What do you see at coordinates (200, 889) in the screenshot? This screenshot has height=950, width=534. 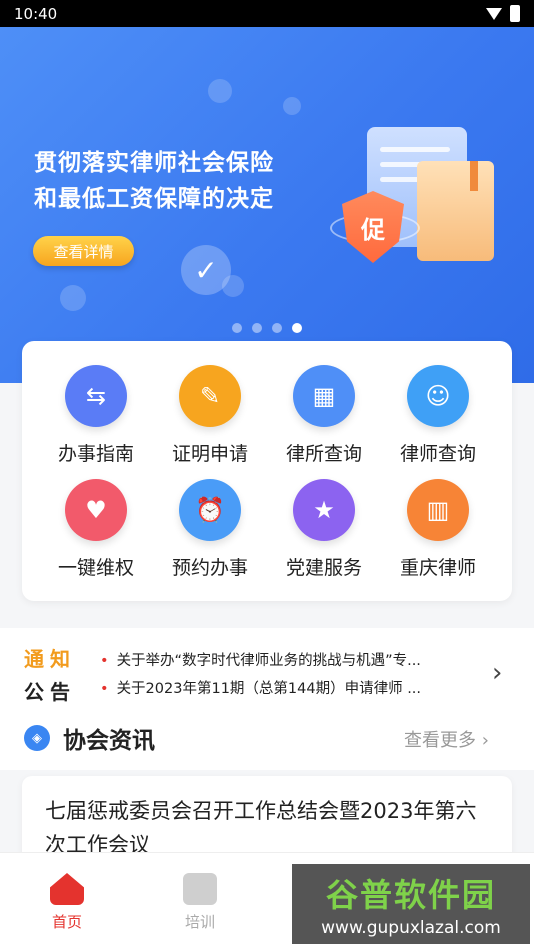 I see `book-icon` at bounding box center [200, 889].